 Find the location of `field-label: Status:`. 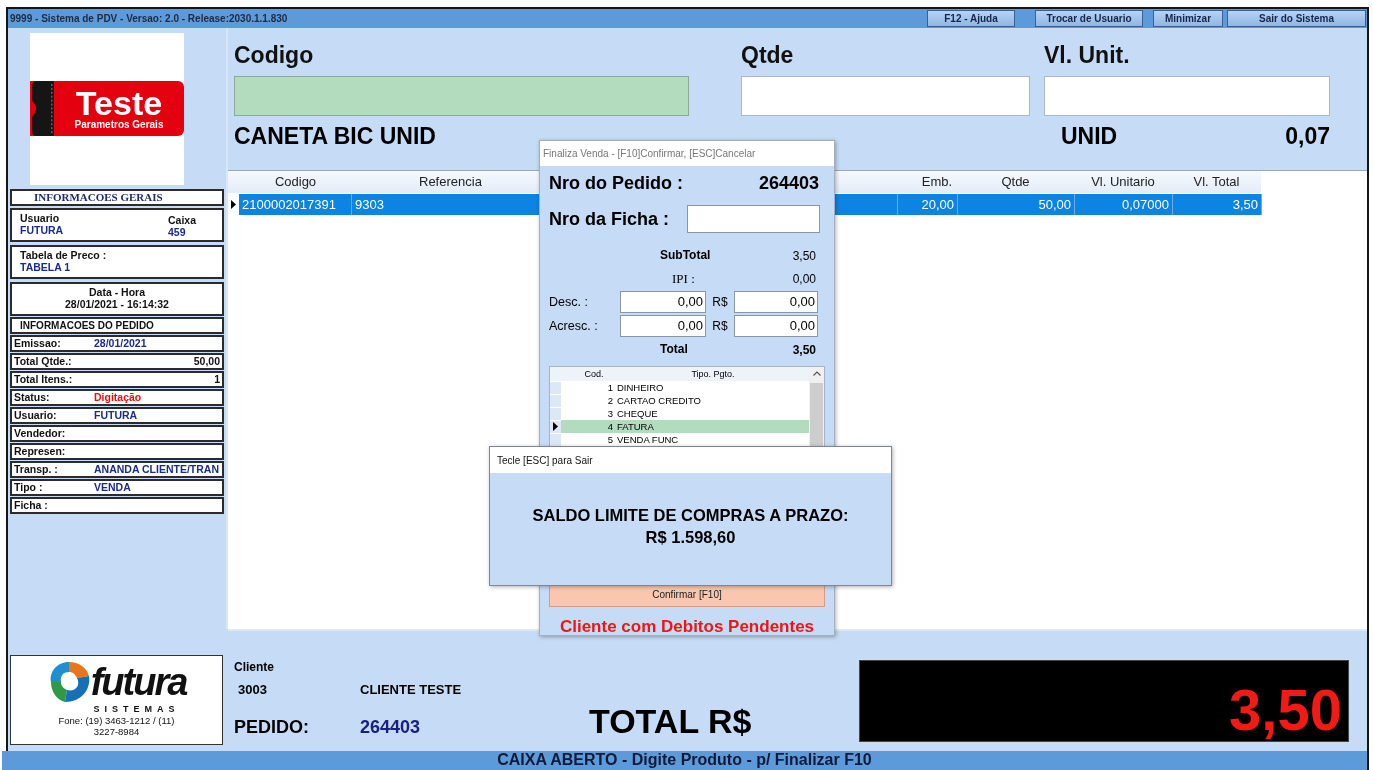

field-label: Status: is located at coordinates (32, 397).